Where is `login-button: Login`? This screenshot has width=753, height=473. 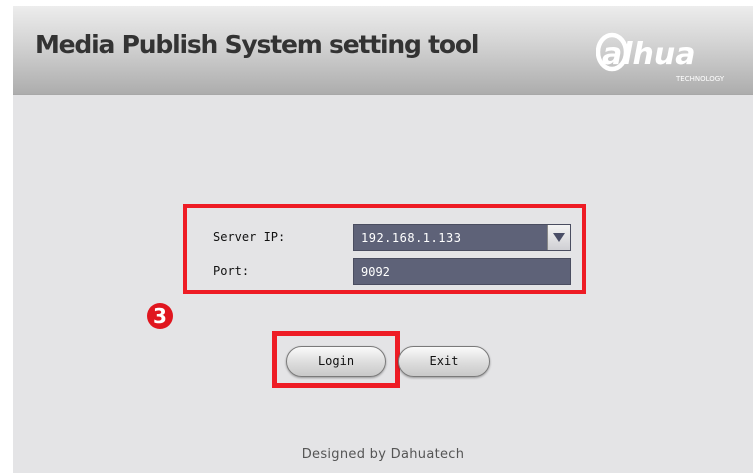
login-button: Login is located at coordinates (336, 361).